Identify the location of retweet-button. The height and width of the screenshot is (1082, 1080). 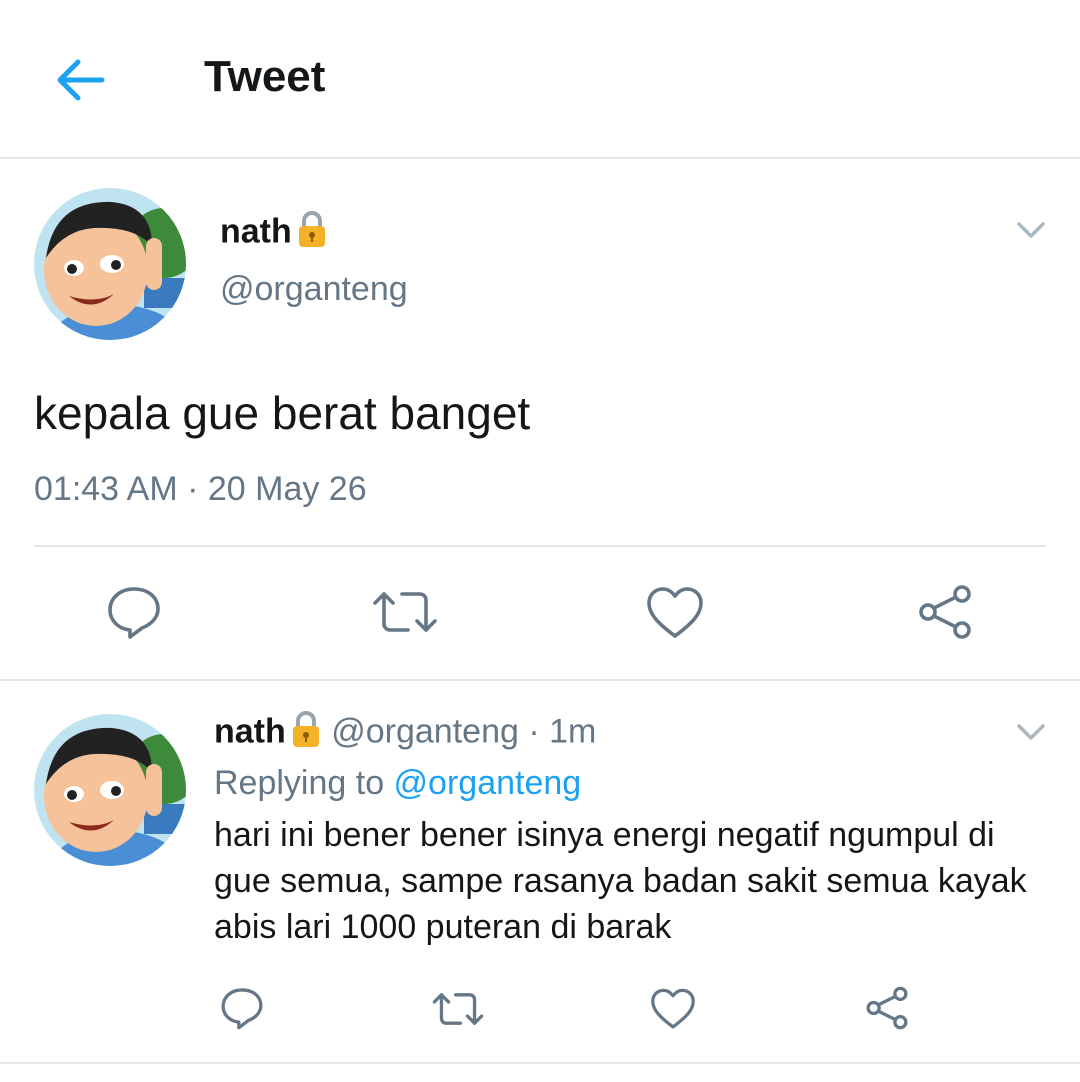
(405, 614).